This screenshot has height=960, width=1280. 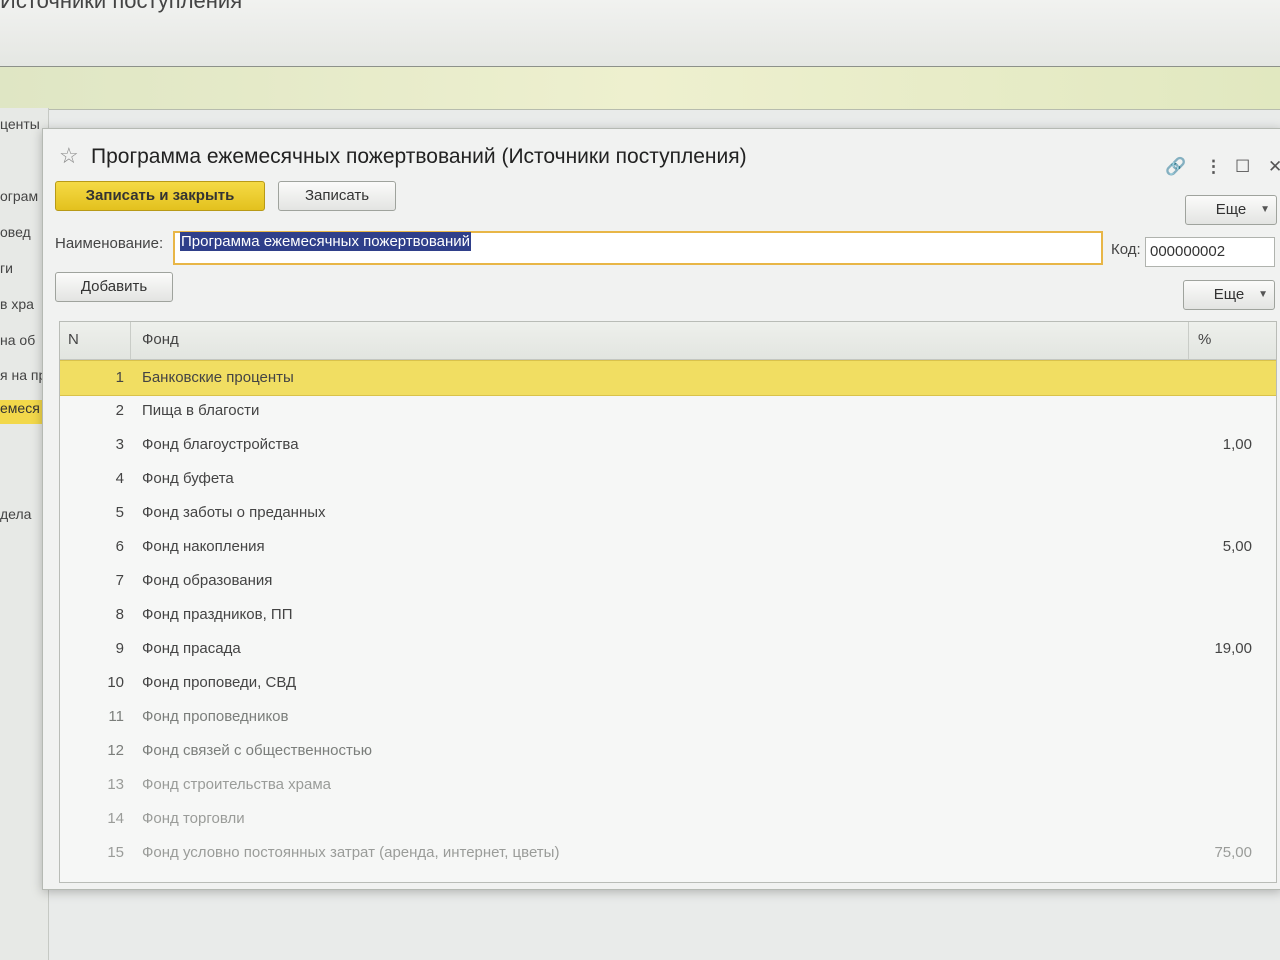 I want to click on fund-name: Фонд проповеди, СВД, so click(x=219, y=682).